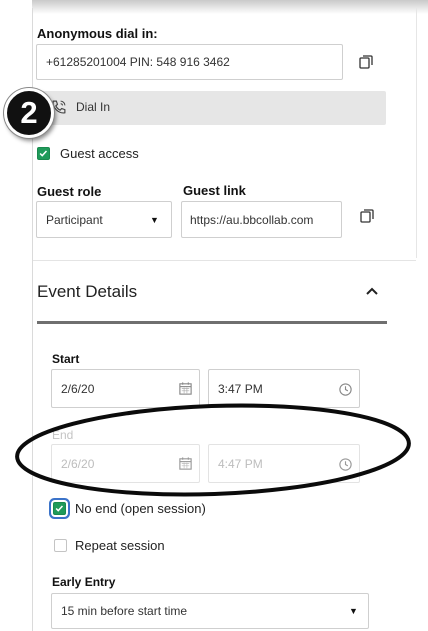 This screenshot has height=631, width=428. What do you see at coordinates (60, 545) in the screenshot?
I see `repeat-session-checkbox` at bounding box center [60, 545].